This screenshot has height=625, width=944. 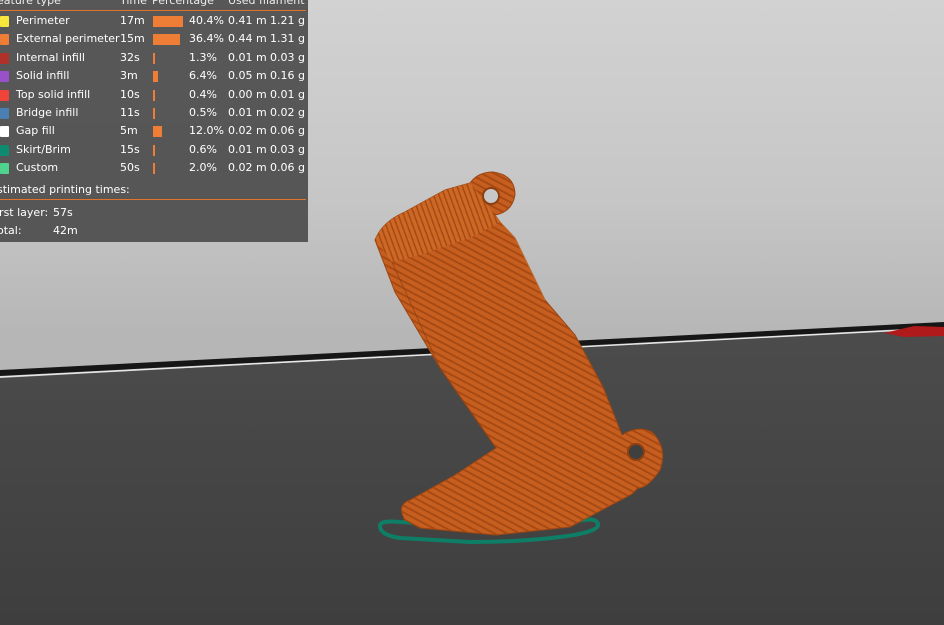 I want to click on feature-time: 5m, so click(x=129, y=131).